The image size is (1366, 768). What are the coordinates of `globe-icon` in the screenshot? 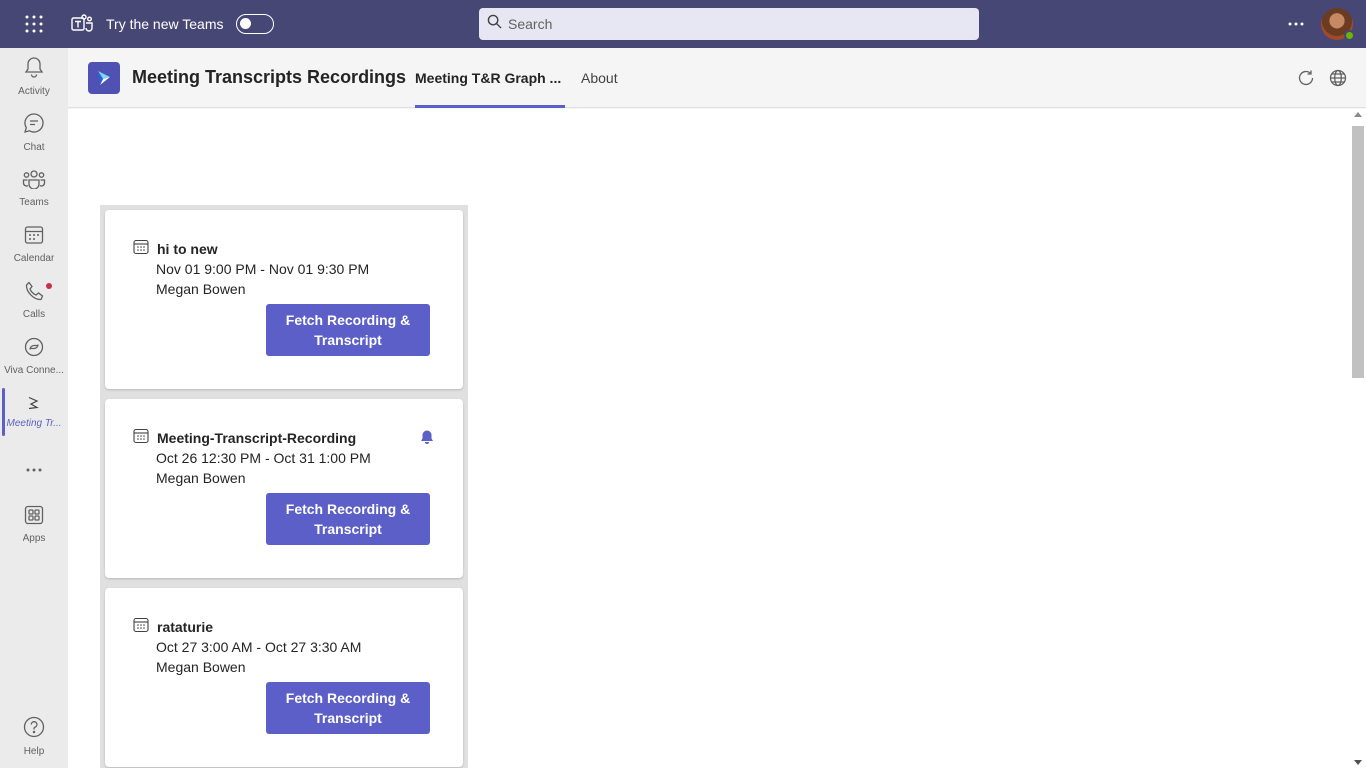 It's located at (1338, 78).